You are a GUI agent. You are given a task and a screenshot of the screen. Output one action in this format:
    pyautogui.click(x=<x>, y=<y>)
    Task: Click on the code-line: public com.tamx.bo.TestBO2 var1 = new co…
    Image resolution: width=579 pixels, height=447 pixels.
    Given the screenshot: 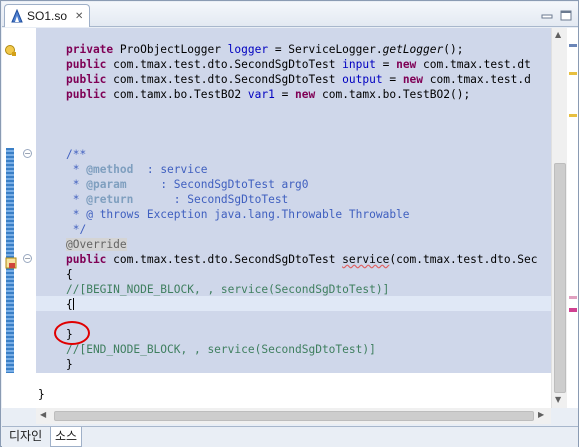 What is the action you would take?
    pyautogui.click(x=268, y=94)
    